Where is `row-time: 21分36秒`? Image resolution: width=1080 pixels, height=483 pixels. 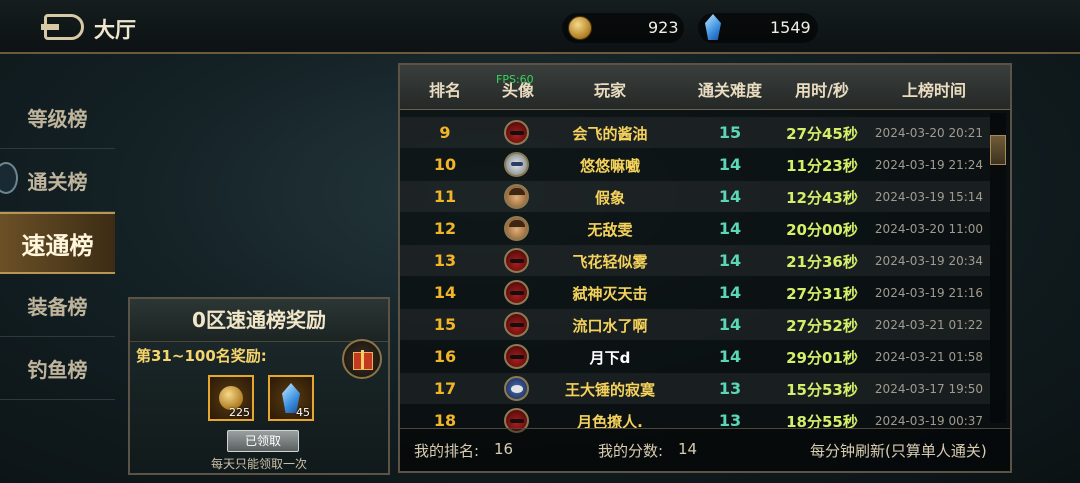 row-time: 21分36秒 is located at coordinates (822, 262).